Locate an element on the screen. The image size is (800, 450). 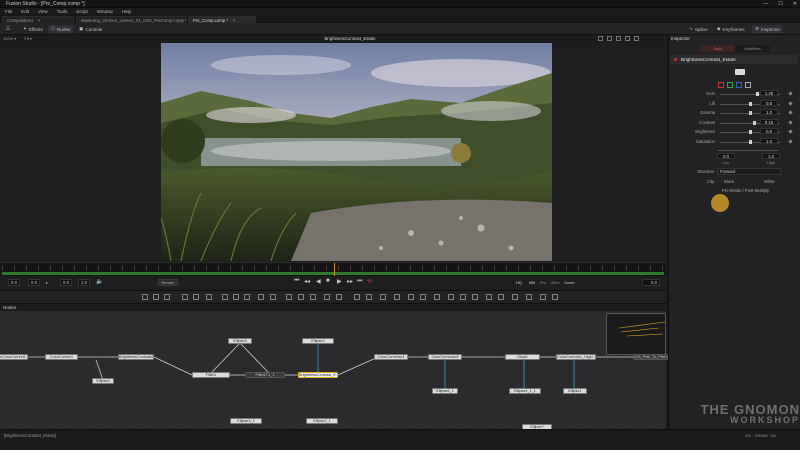
step-back-icon: ◂◂ is located at coordinates (307, 281).